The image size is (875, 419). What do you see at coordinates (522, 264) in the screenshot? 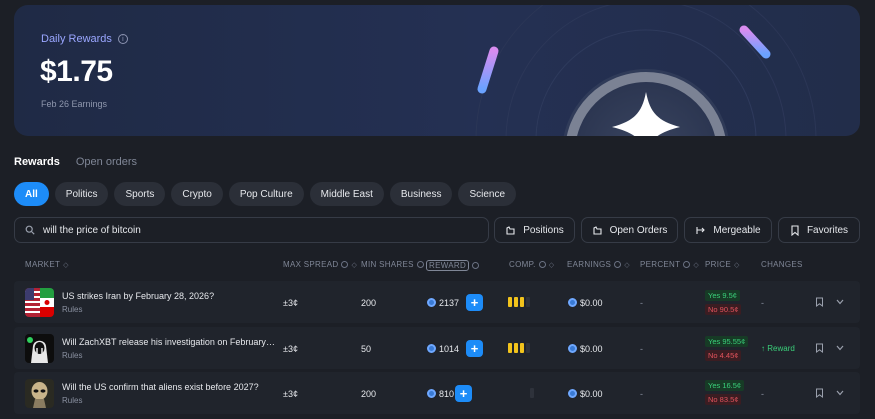
I see `column-comp-label: COMP.` at bounding box center [522, 264].